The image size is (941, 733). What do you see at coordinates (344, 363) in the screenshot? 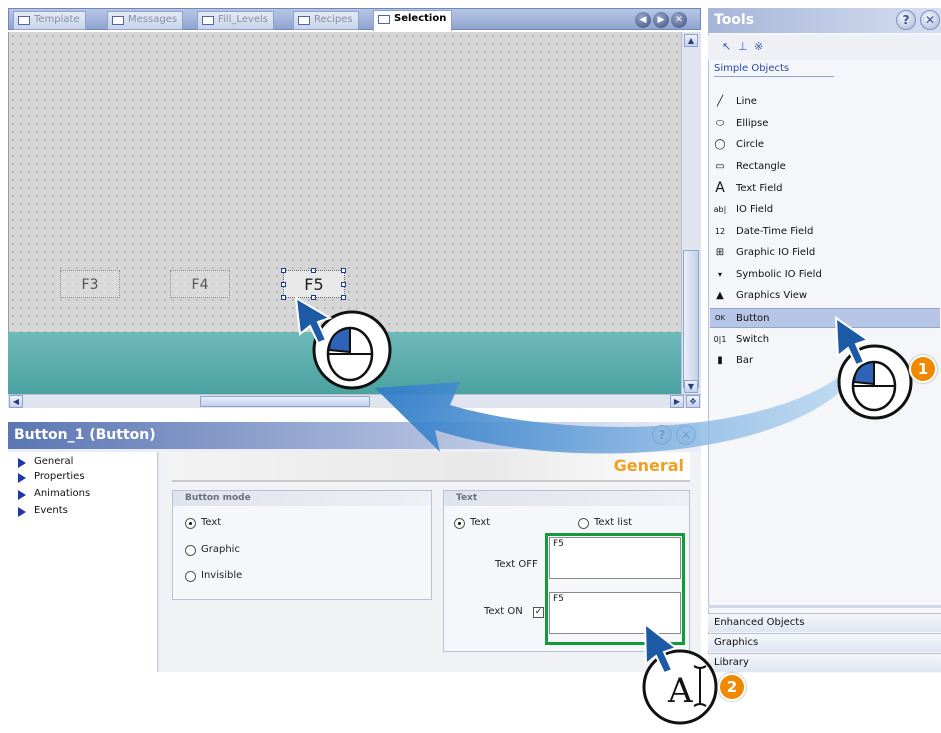
I see `screen-footer-area` at bounding box center [344, 363].